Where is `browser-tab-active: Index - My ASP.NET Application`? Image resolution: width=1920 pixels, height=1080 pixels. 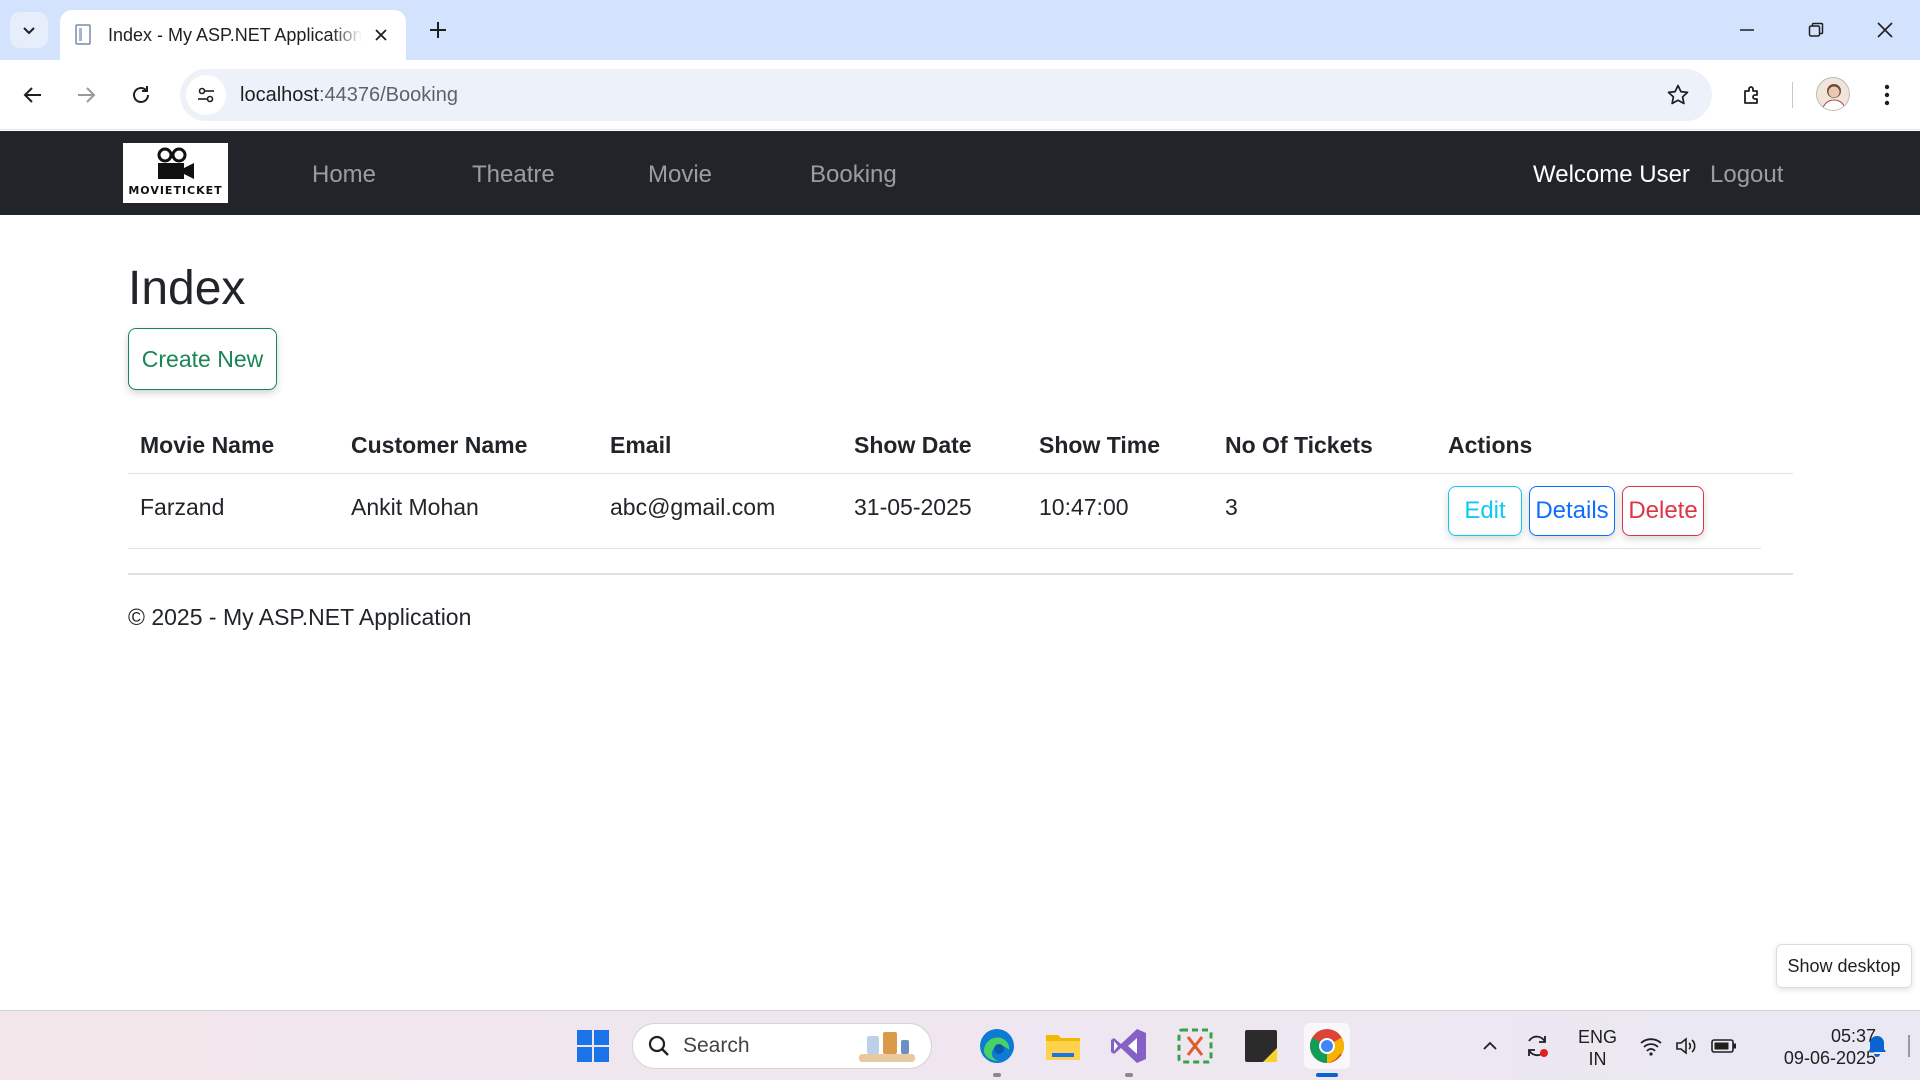
browser-tab-active: Index - My ASP.NET Application is located at coordinates (233, 35).